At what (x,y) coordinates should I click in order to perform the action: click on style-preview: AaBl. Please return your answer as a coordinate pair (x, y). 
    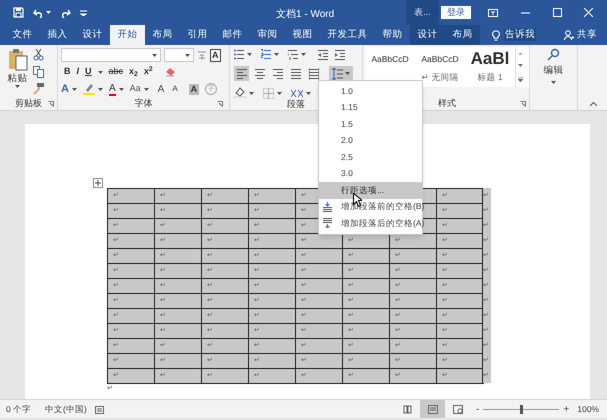
    Looking at the image, I should click on (490, 59).